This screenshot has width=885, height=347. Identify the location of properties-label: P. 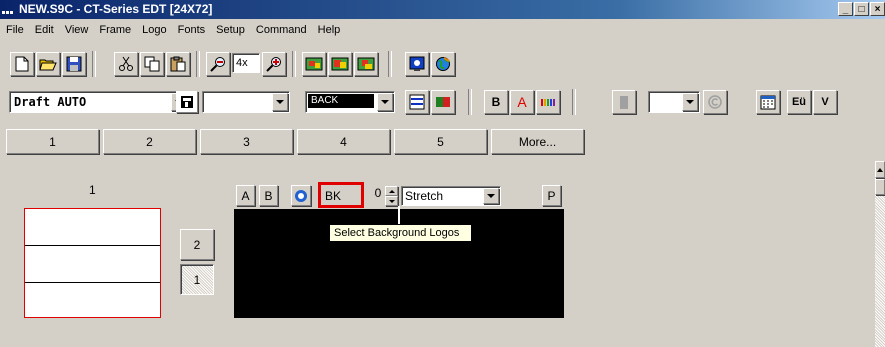
(551, 195).